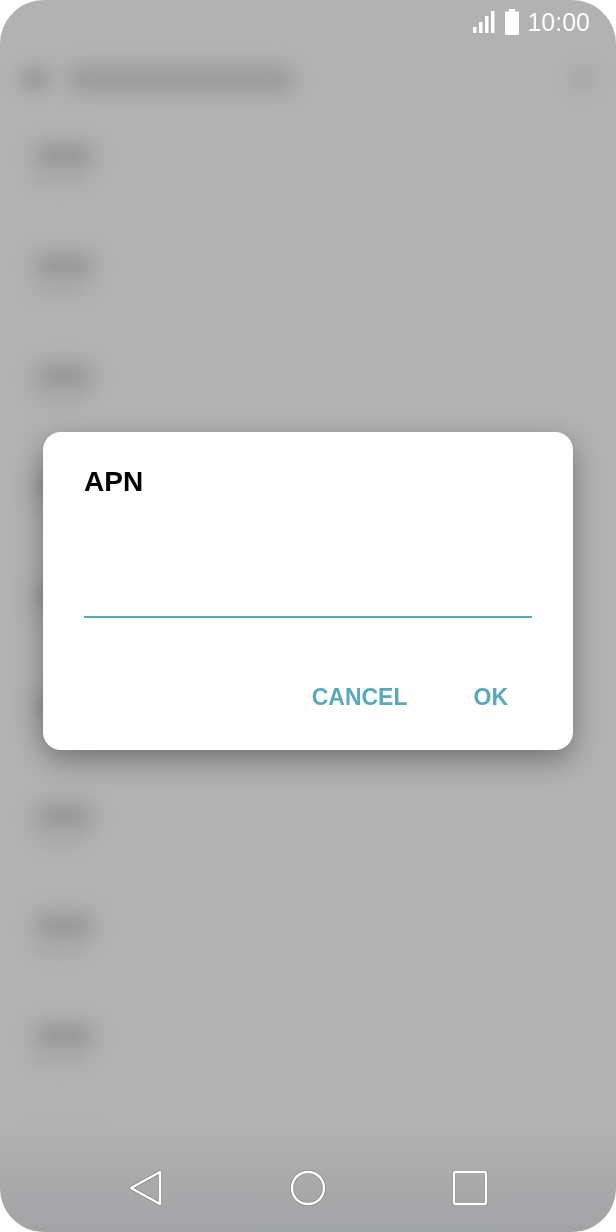  What do you see at coordinates (470, 1188) in the screenshot?
I see `recent-apps-icon` at bounding box center [470, 1188].